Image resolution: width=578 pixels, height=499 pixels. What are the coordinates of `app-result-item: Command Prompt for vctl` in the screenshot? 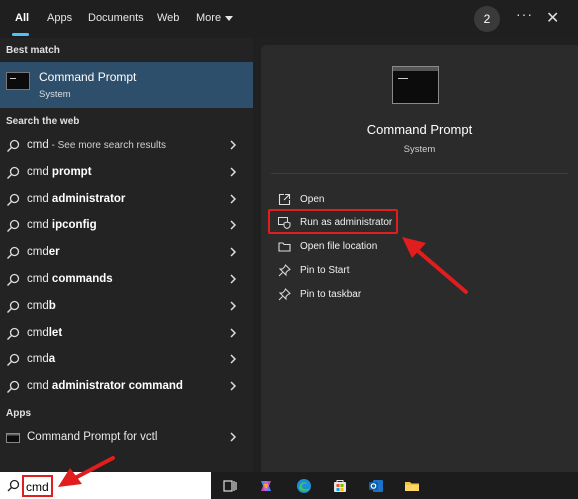 It's located at (126, 438).